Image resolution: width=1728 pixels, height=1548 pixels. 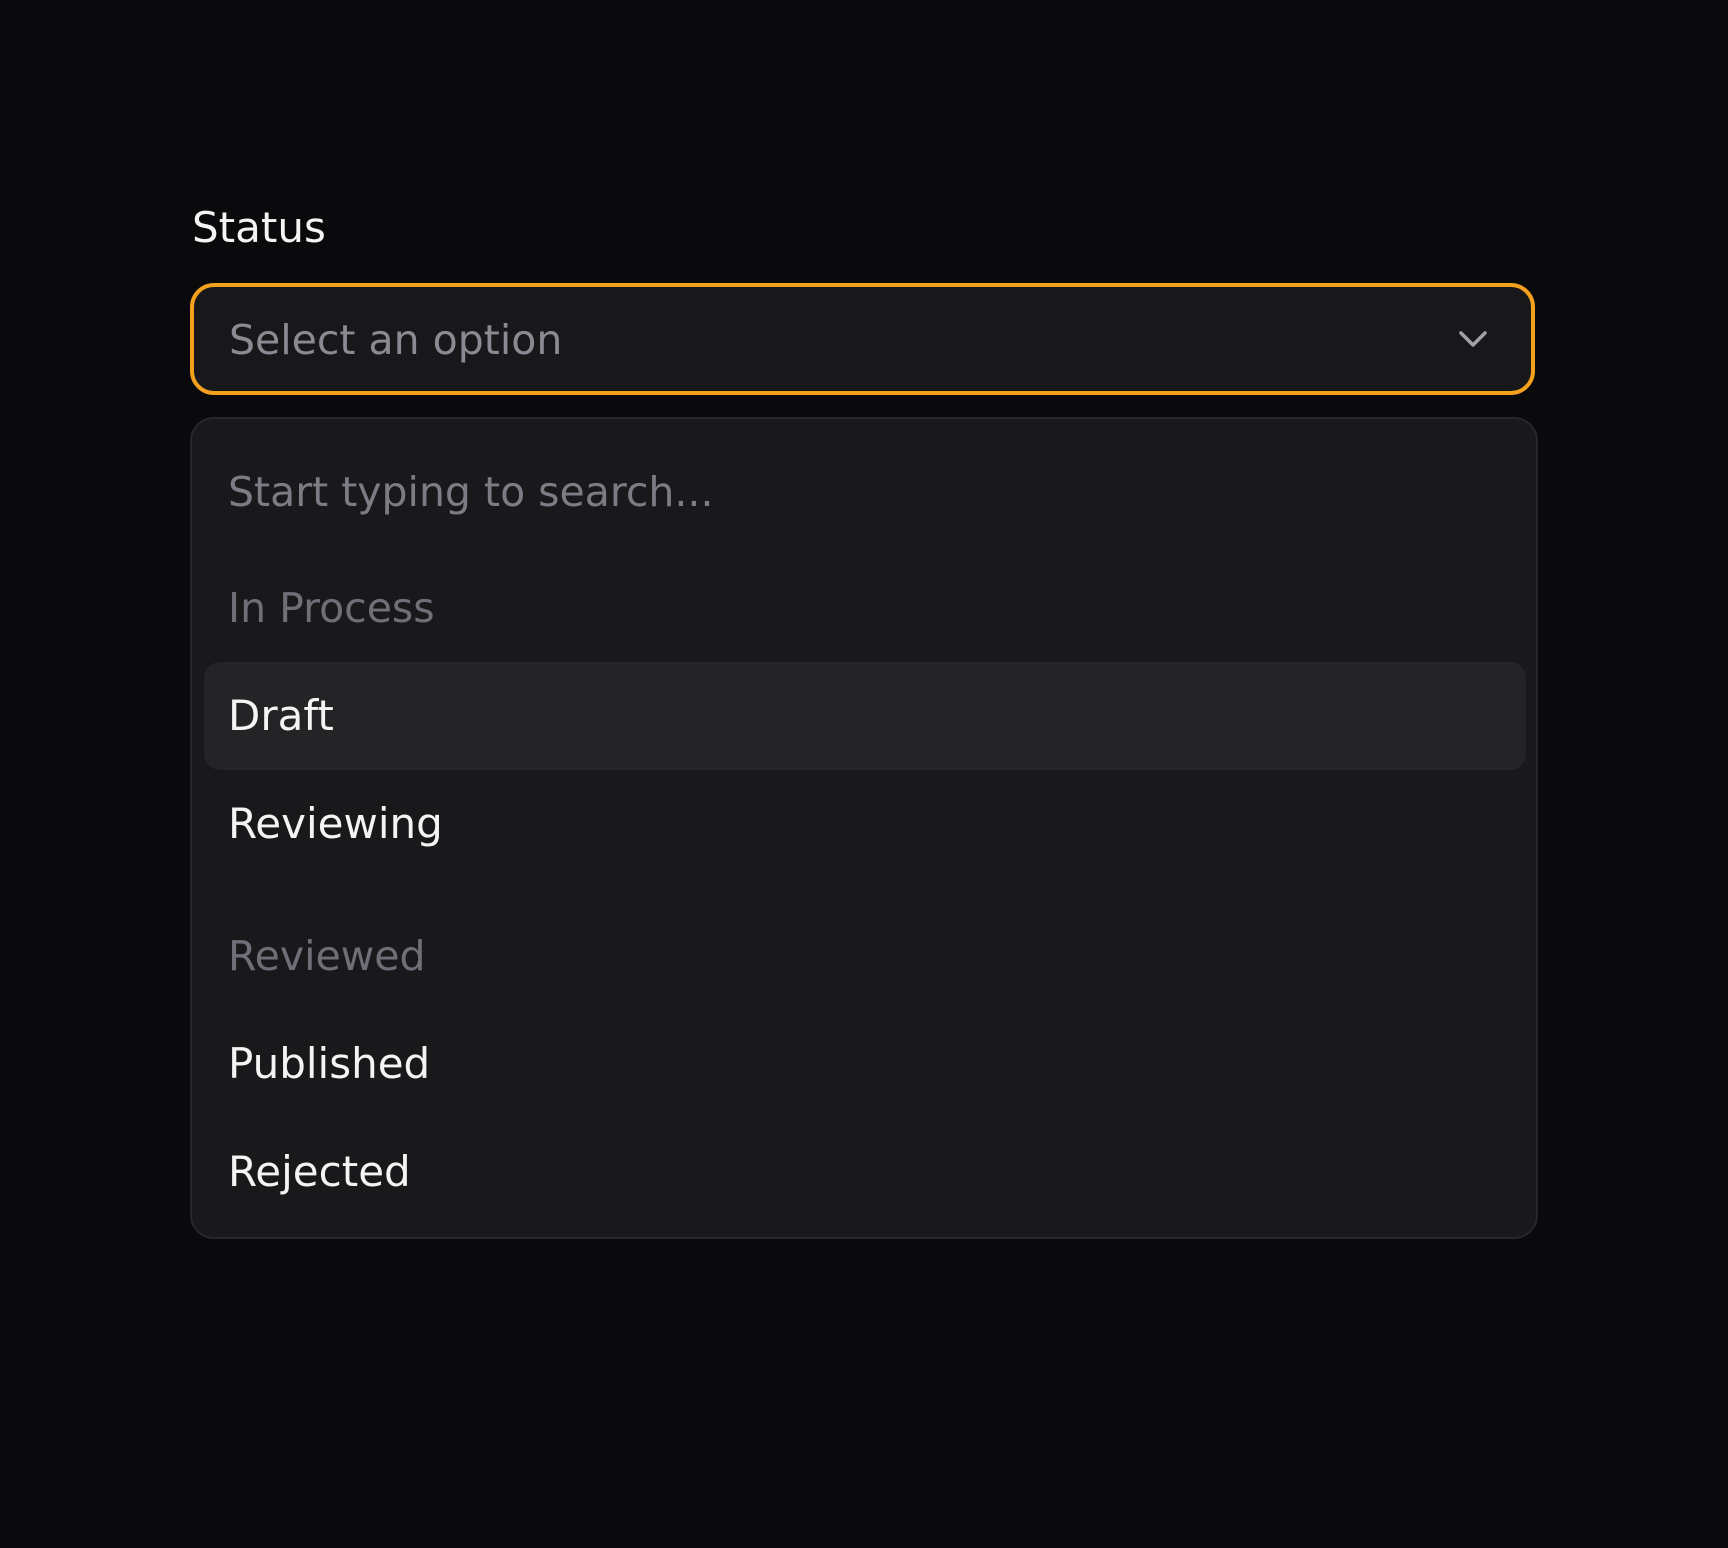 I want to click on option-rejected: Rejected, so click(x=865, y=1172).